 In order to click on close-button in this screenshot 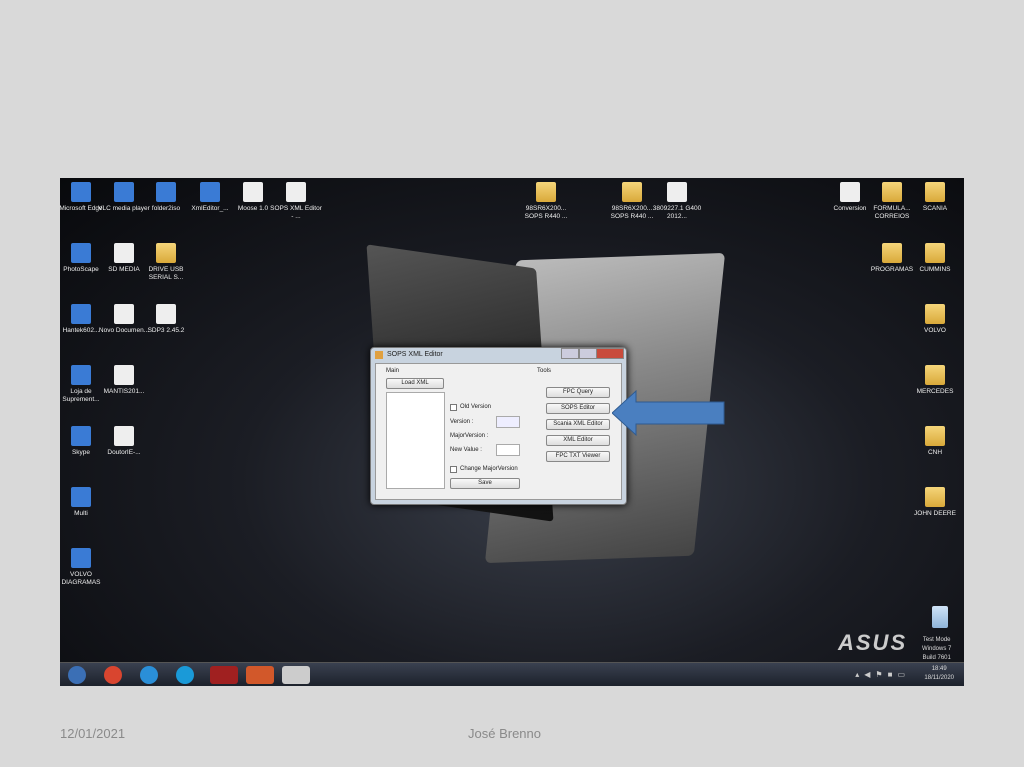, I will do `click(610, 353)`.